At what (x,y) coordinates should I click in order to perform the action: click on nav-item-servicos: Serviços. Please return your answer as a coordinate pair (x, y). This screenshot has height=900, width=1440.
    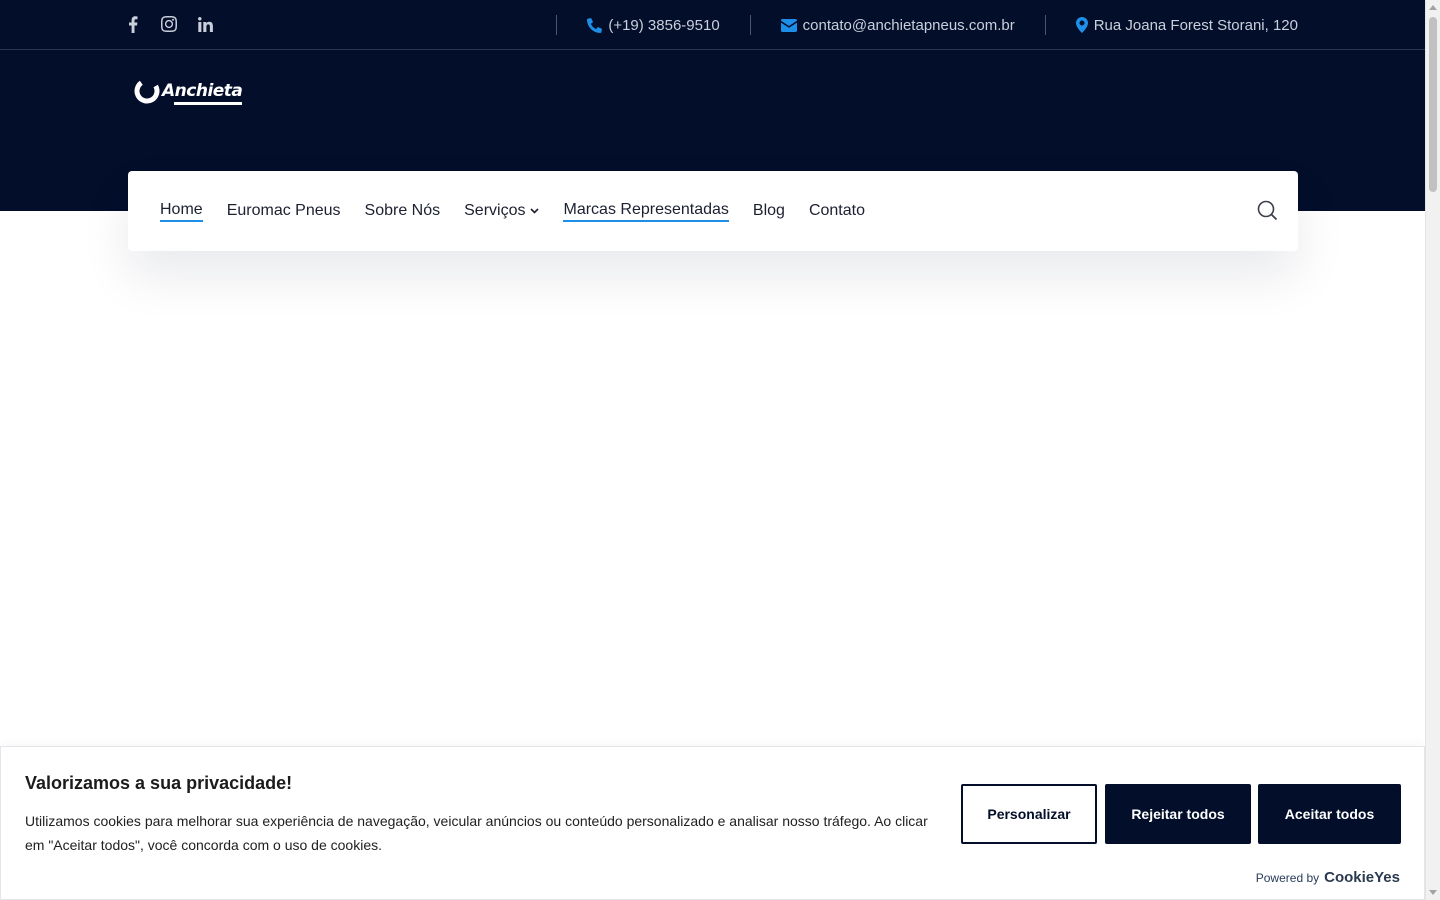
    Looking at the image, I should click on (502, 211).